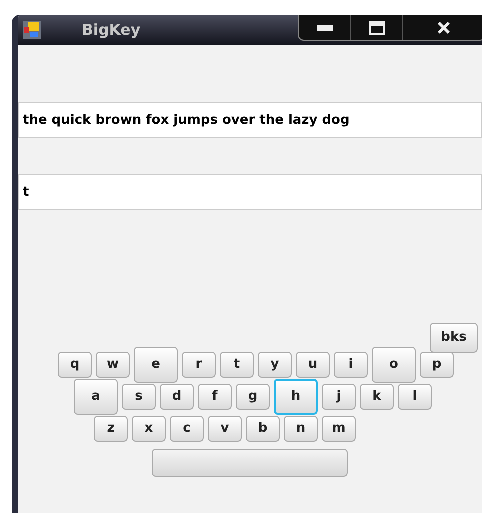 Image resolution: width=482 pixels, height=513 pixels. What do you see at coordinates (339, 397) in the screenshot?
I see `key: j` at bounding box center [339, 397].